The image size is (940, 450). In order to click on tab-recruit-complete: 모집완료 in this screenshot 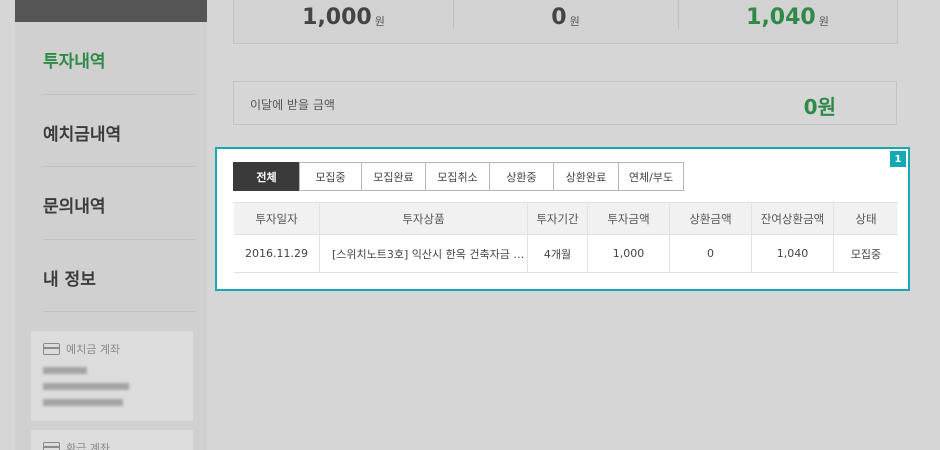, I will do `click(393, 176)`.